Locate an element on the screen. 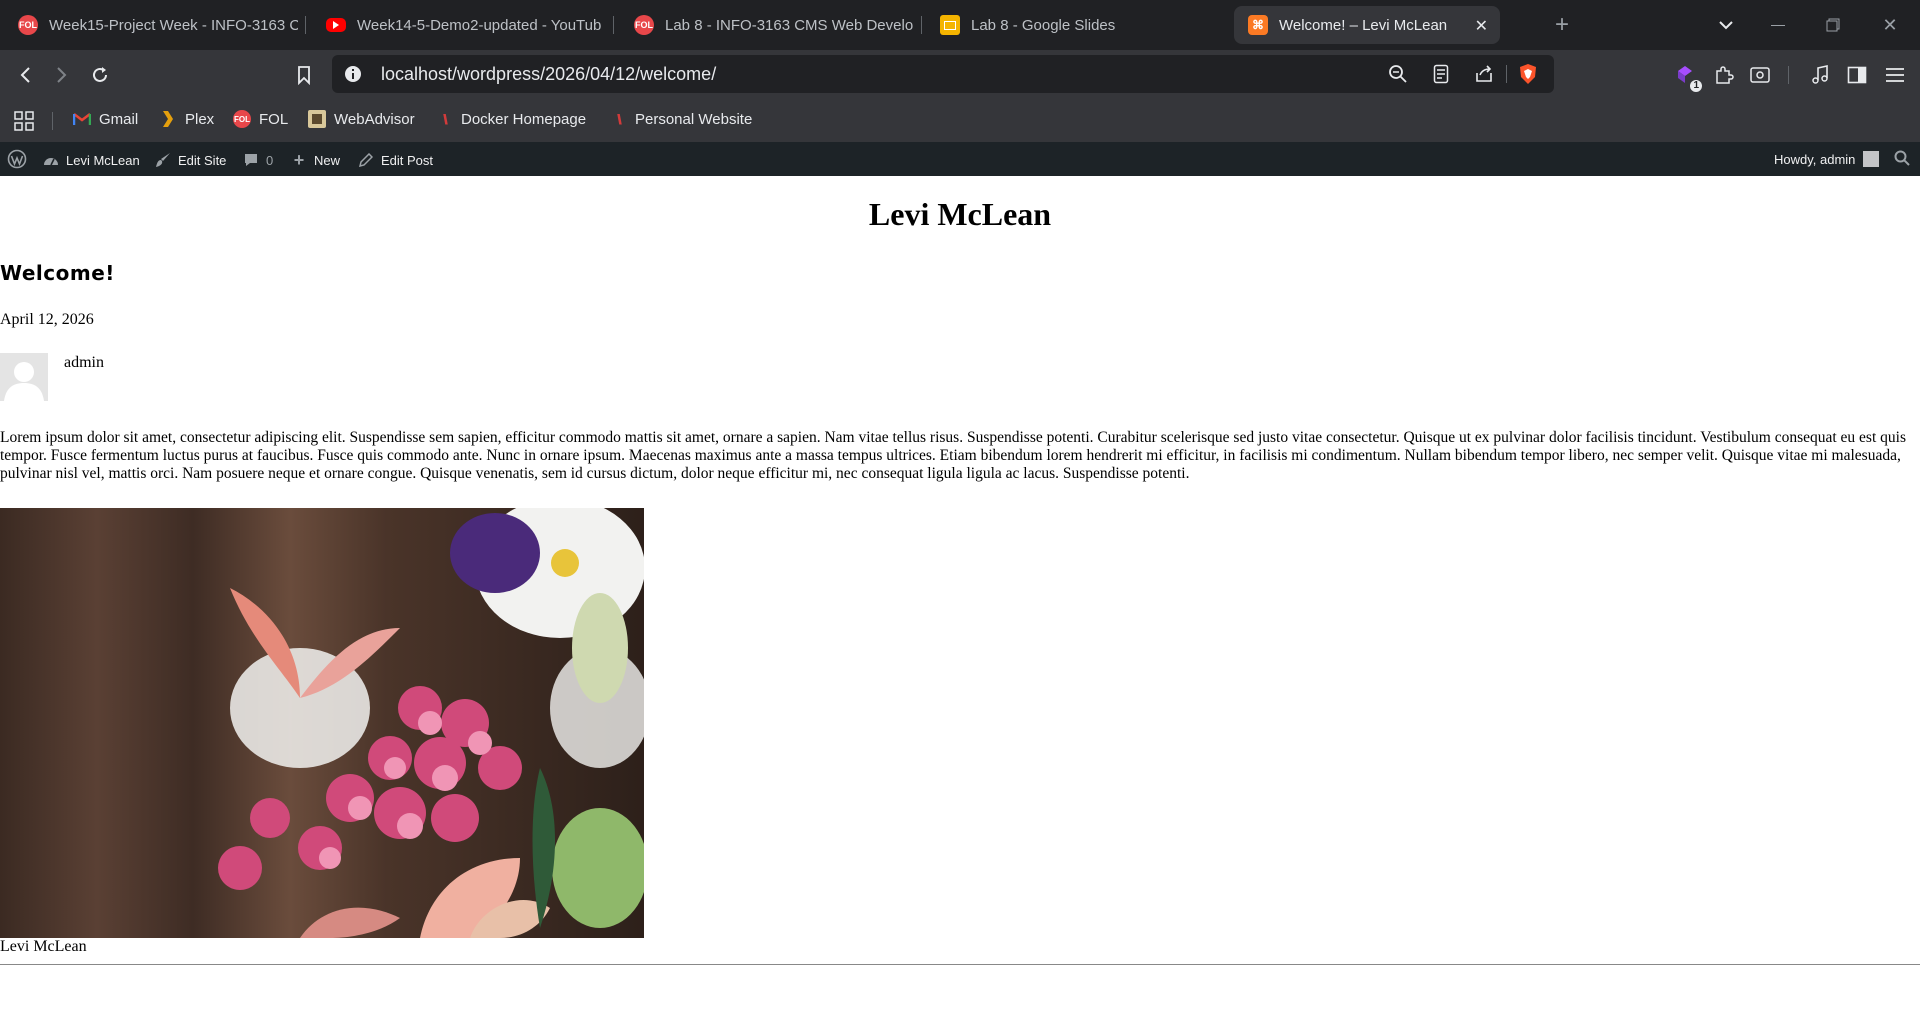  close-tab-icon: ✕ is located at coordinates (1481, 26).